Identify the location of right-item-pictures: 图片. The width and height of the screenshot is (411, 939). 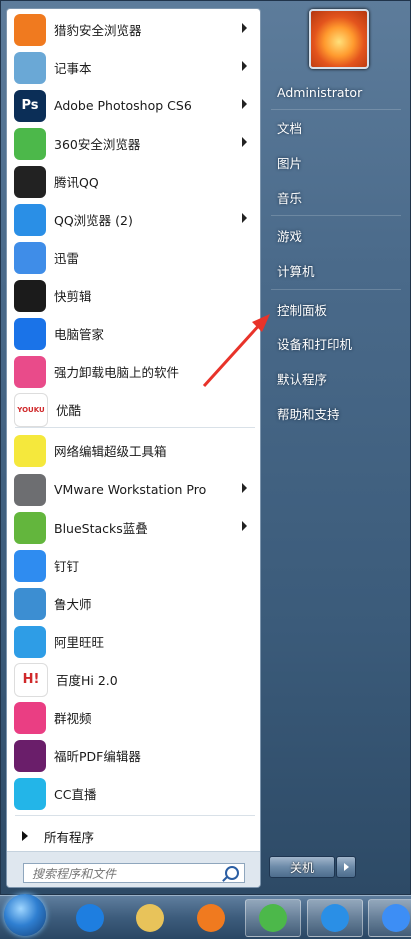
(336, 162).